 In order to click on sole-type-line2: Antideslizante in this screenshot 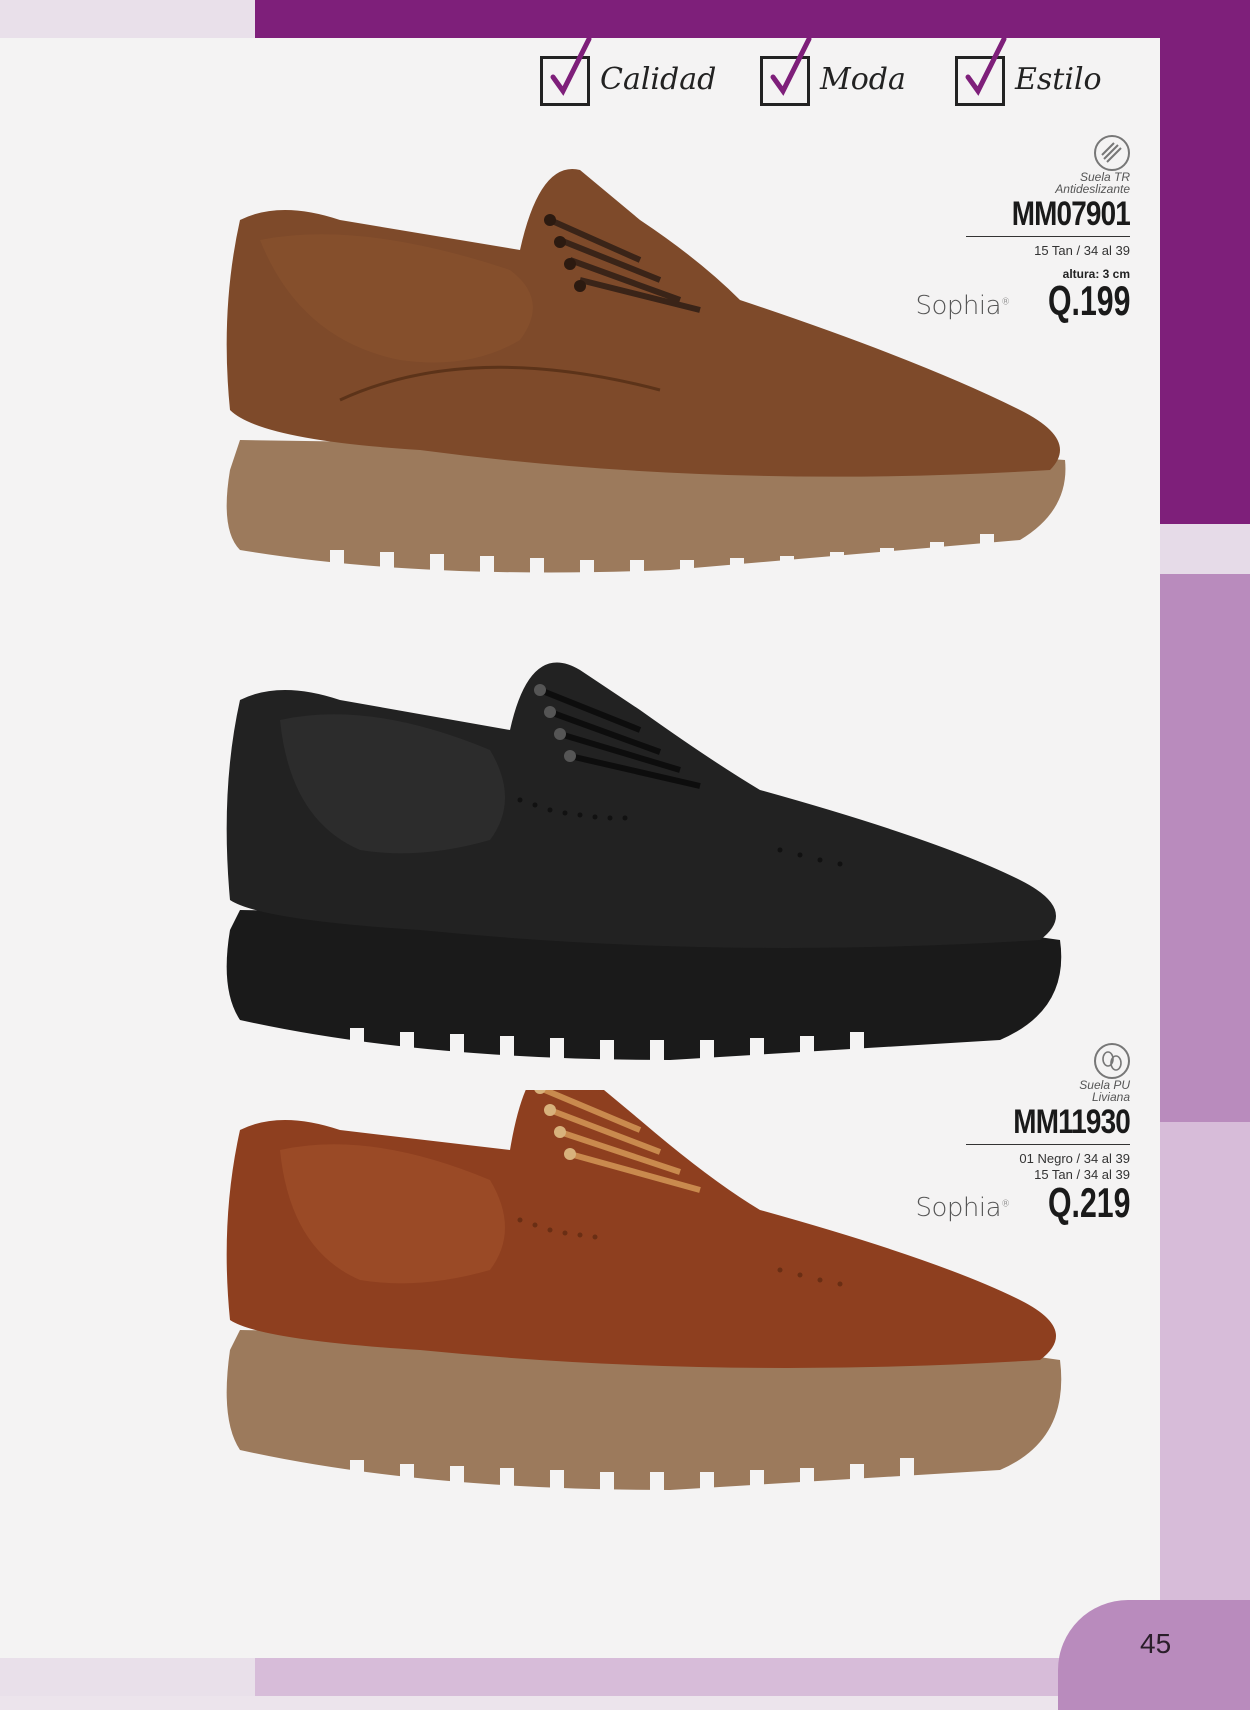, I will do `click(1092, 189)`.